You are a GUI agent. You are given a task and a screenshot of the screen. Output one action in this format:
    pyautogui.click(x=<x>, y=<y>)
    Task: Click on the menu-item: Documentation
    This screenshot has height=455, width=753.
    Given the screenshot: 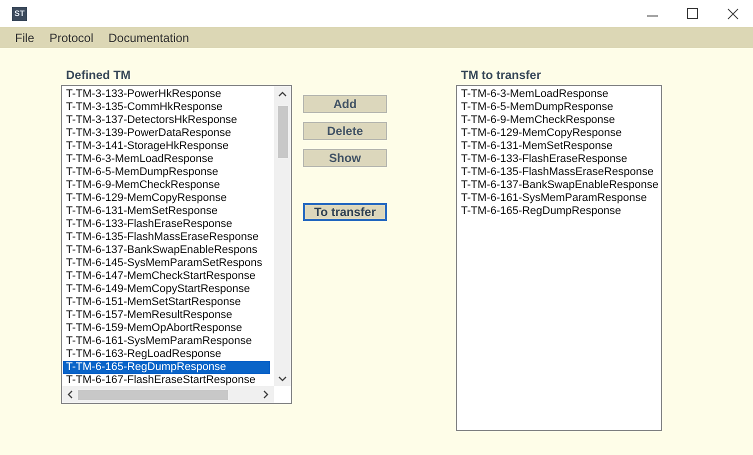 What is the action you would take?
    pyautogui.click(x=149, y=37)
    